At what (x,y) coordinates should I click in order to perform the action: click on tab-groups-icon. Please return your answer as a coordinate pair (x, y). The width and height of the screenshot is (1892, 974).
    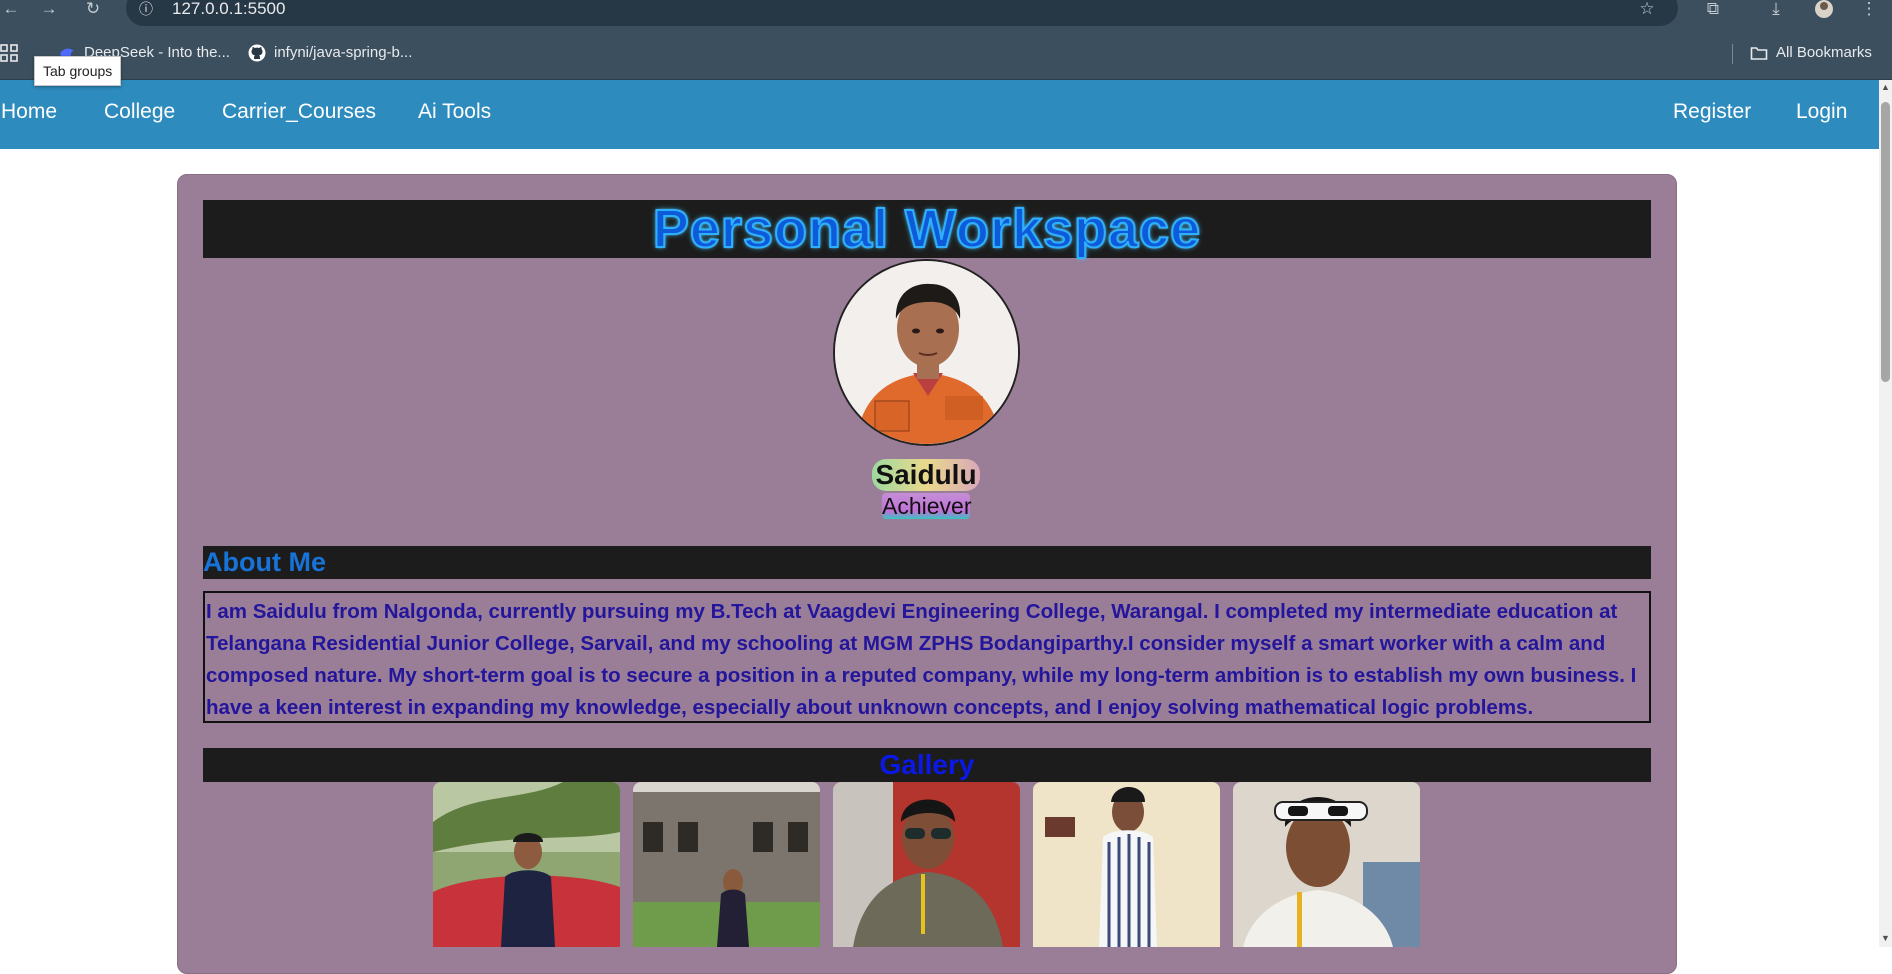
    Looking at the image, I should click on (9, 53).